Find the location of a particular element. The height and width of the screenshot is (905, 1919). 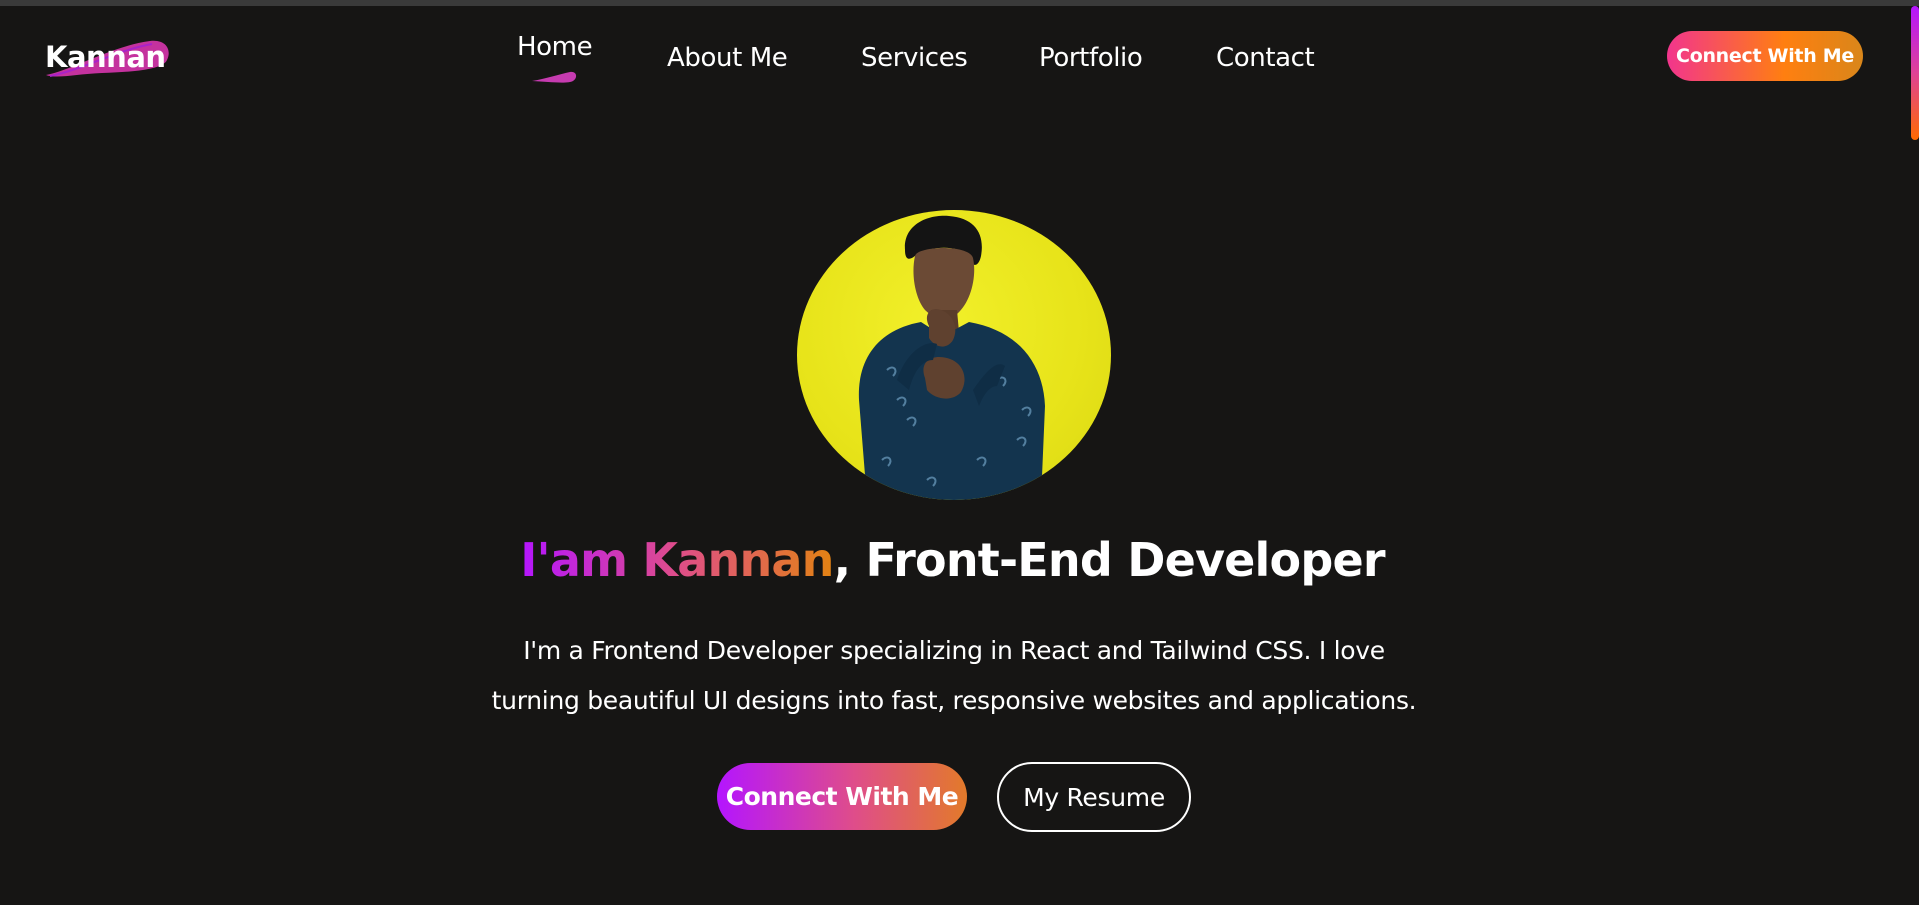

nav-item-portfolio: Portfolio is located at coordinates (1091, 58).